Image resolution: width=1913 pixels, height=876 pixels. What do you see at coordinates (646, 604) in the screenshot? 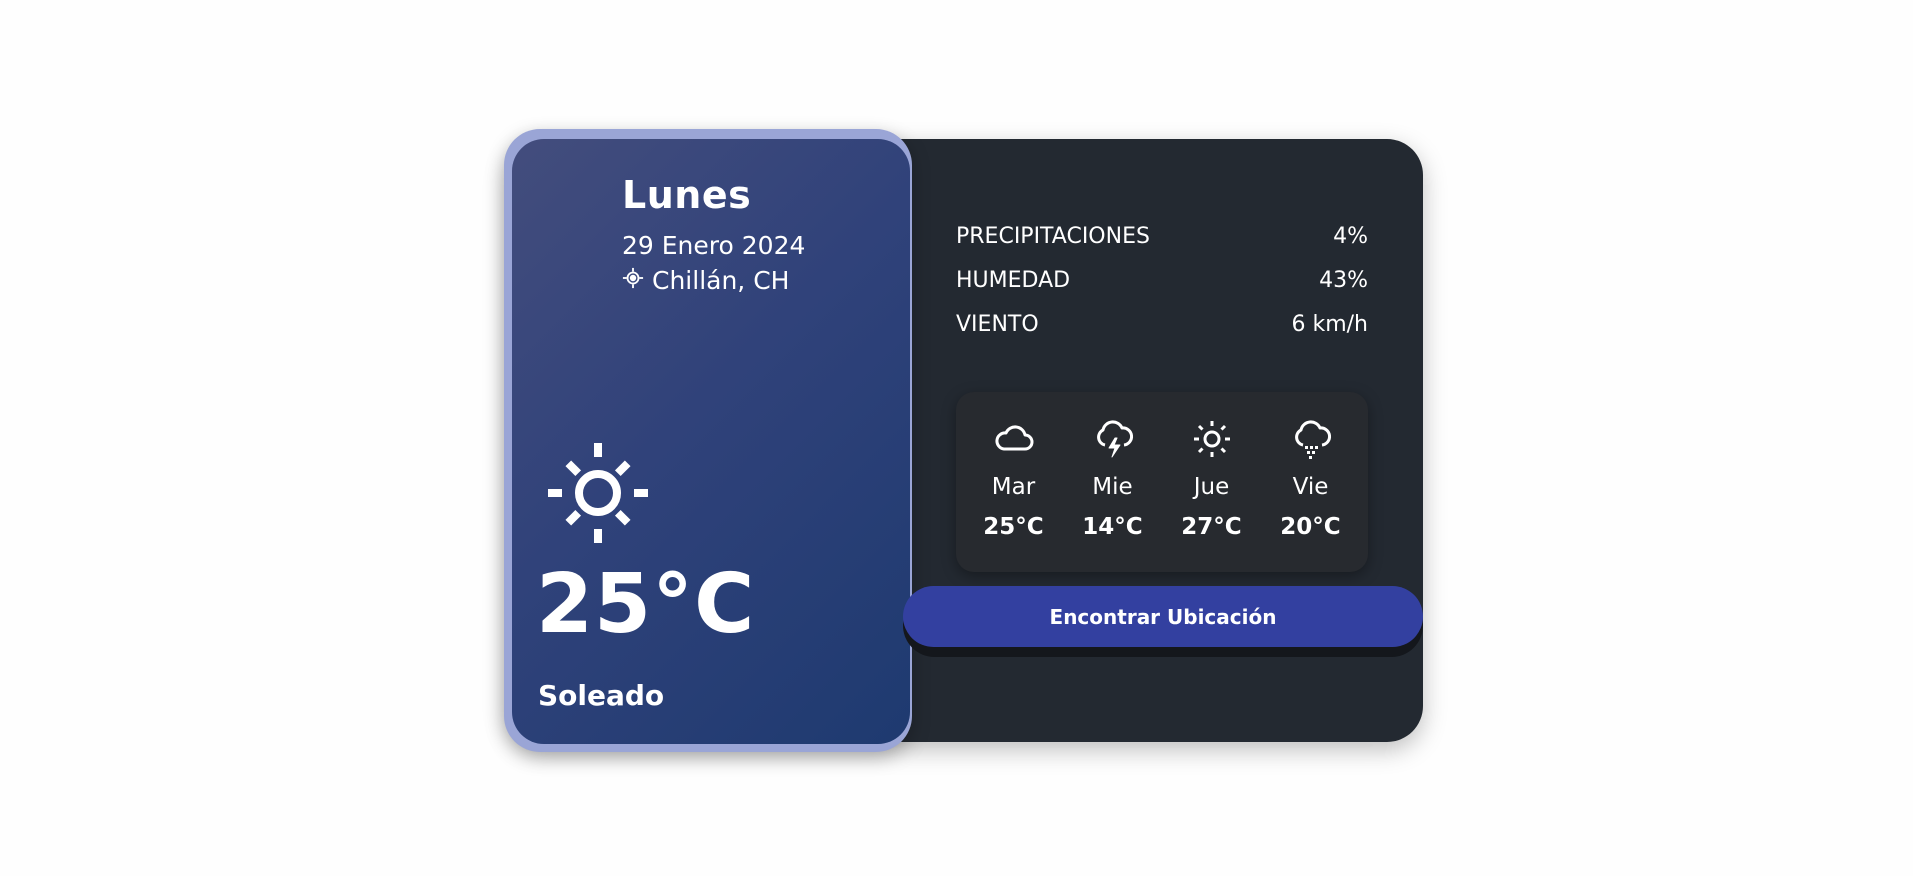
I see `current-temperature: 25°C` at bounding box center [646, 604].